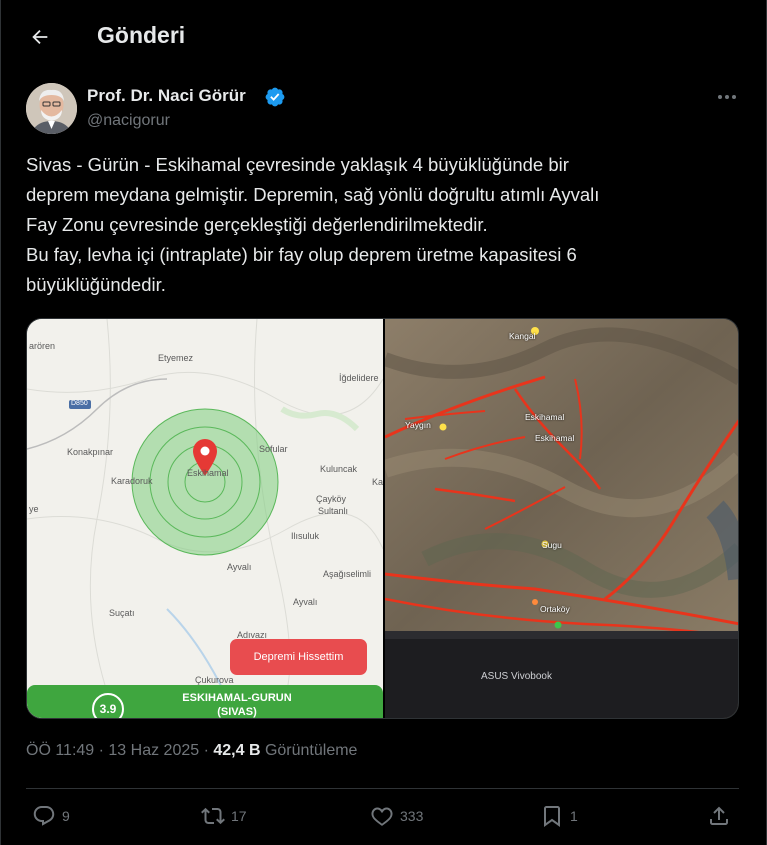 This screenshot has width=767, height=845. I want to click on header: Gönderi, so click(384, 35).